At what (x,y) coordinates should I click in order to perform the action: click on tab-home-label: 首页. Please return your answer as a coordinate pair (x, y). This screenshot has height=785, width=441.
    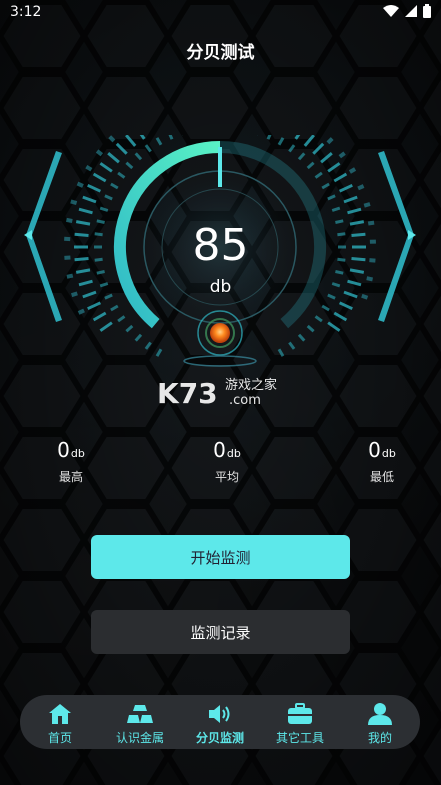
    Looking at the image, I should click on (59, 738).